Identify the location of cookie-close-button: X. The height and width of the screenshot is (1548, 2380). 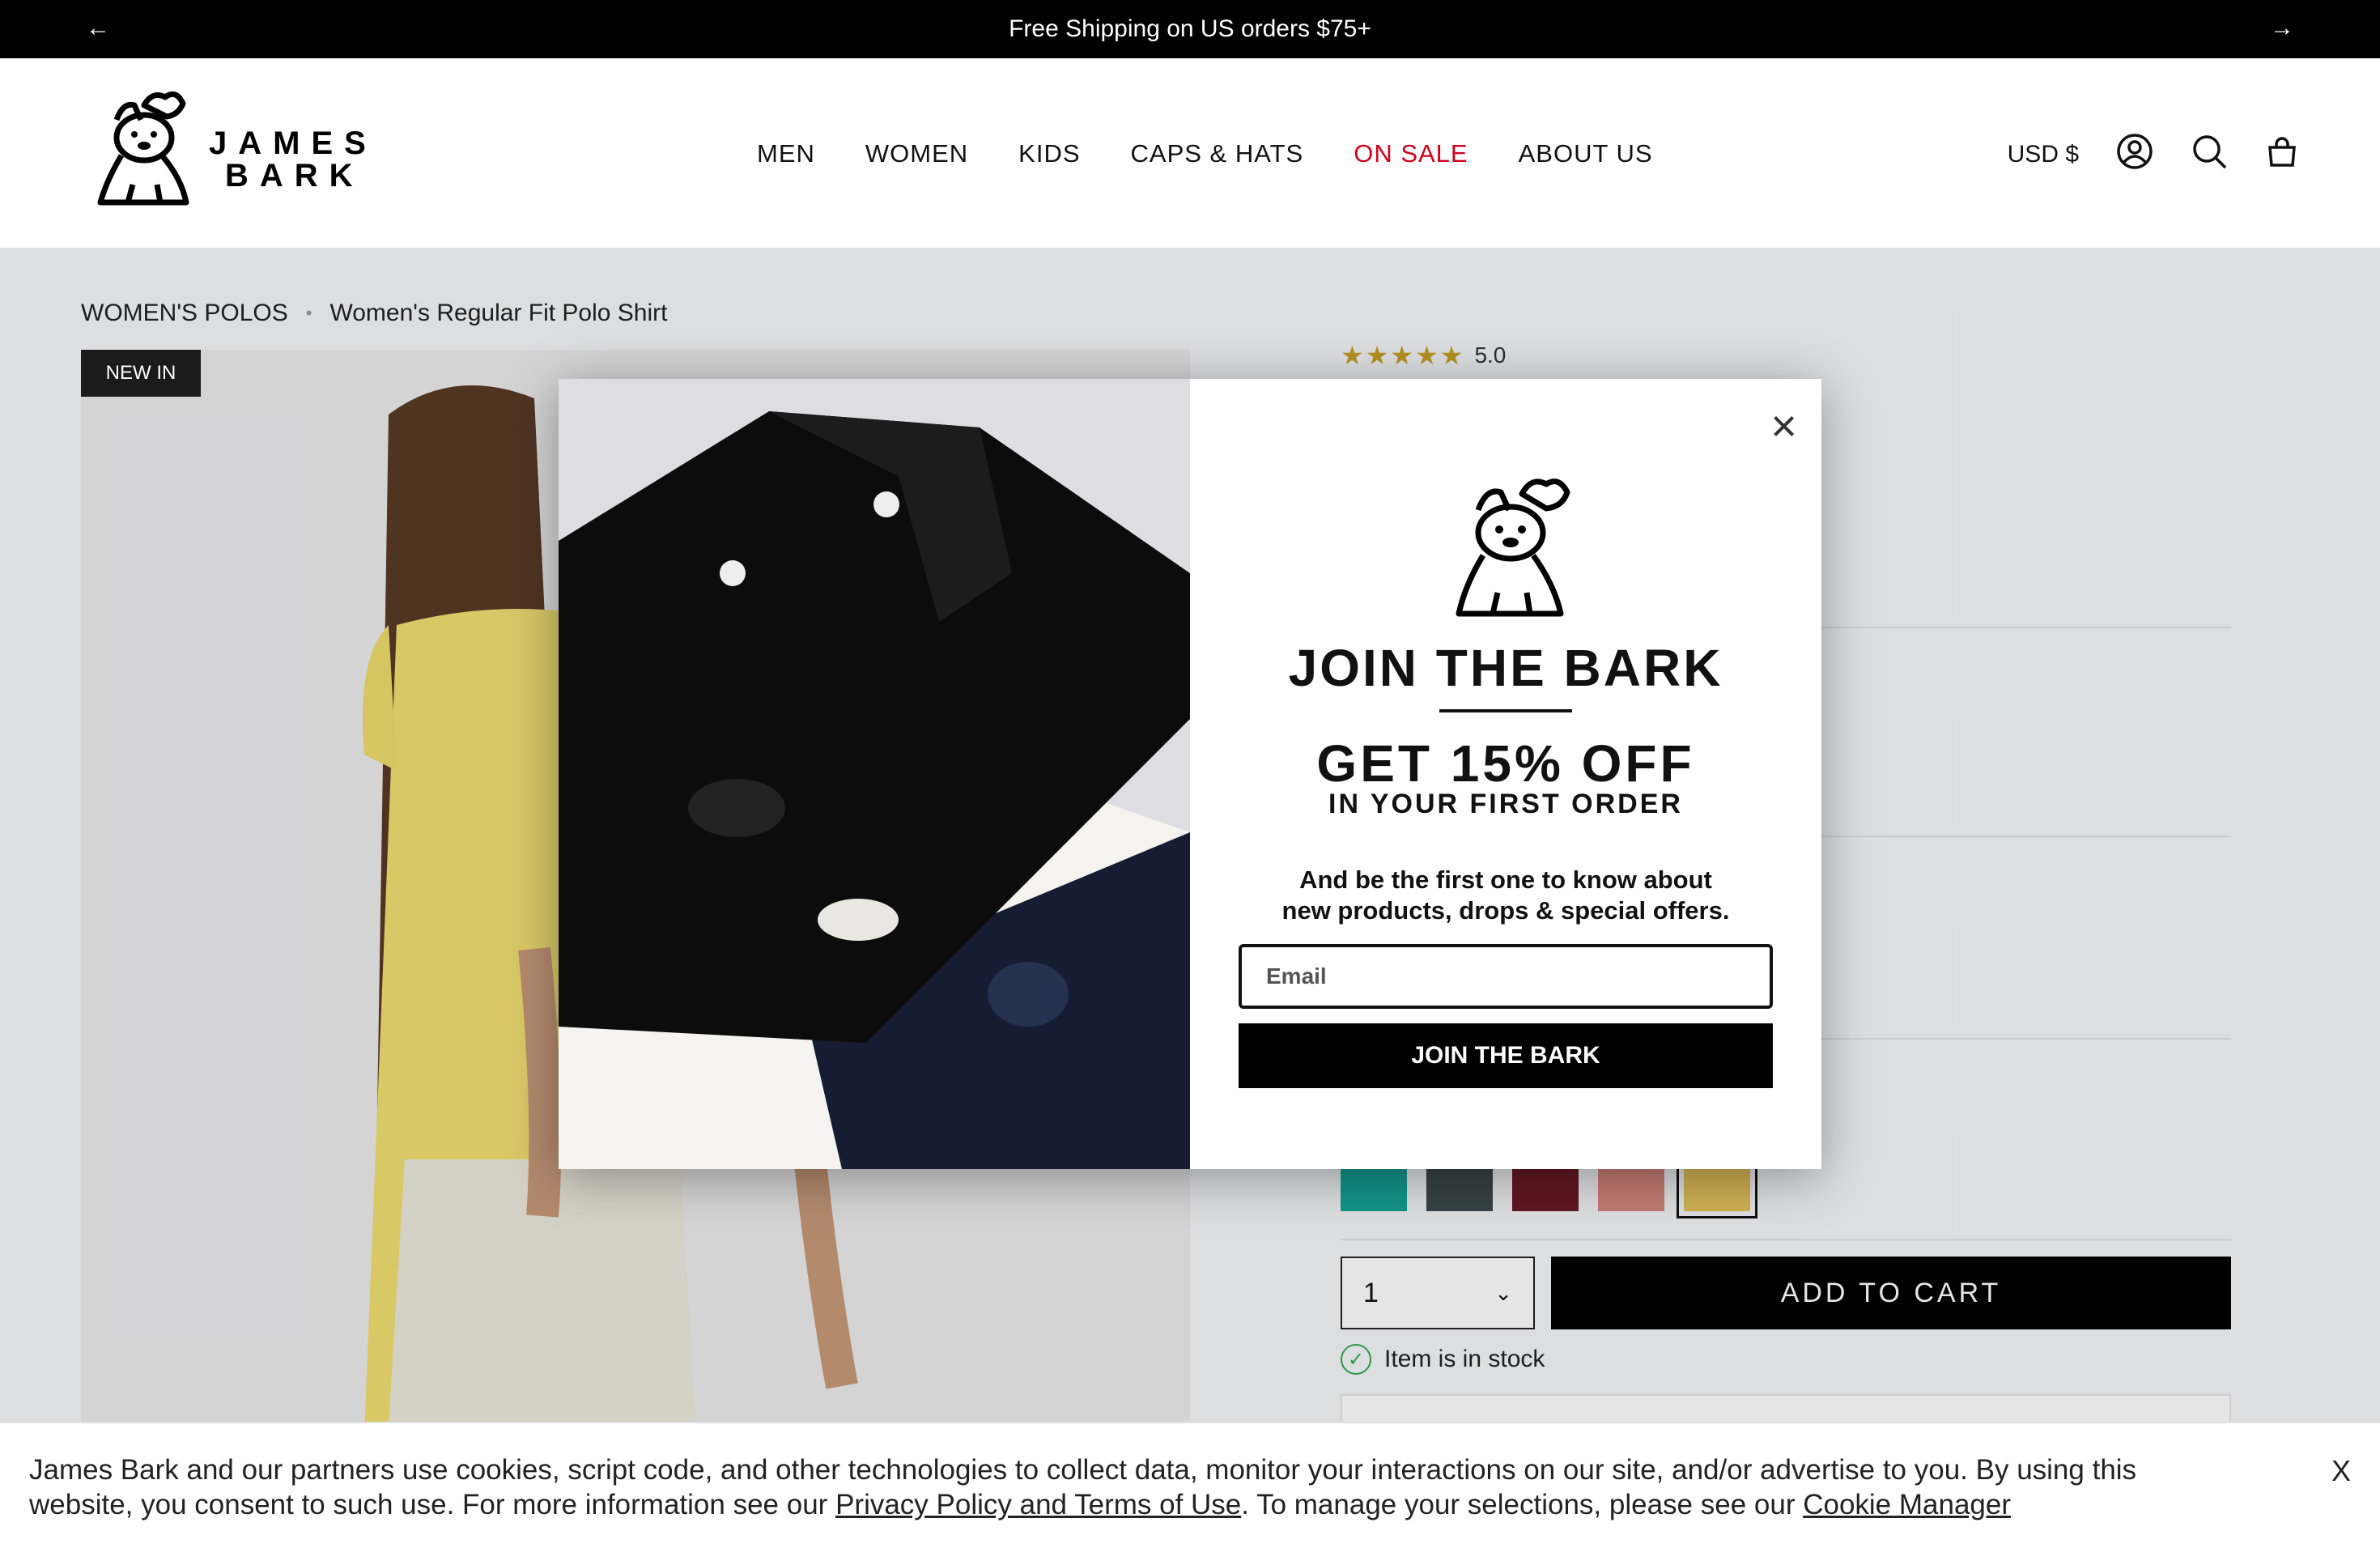
(2341, 1471).